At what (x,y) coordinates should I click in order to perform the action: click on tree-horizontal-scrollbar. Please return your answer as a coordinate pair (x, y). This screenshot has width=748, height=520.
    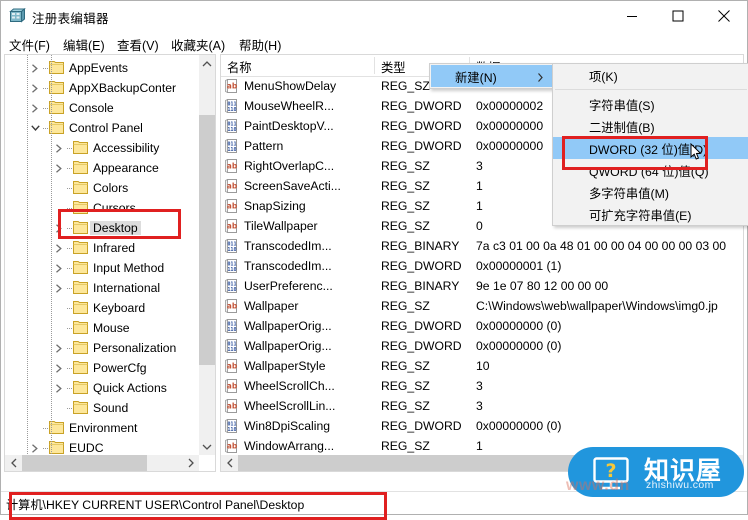
    Looking at the image, I should click on (102, 463).